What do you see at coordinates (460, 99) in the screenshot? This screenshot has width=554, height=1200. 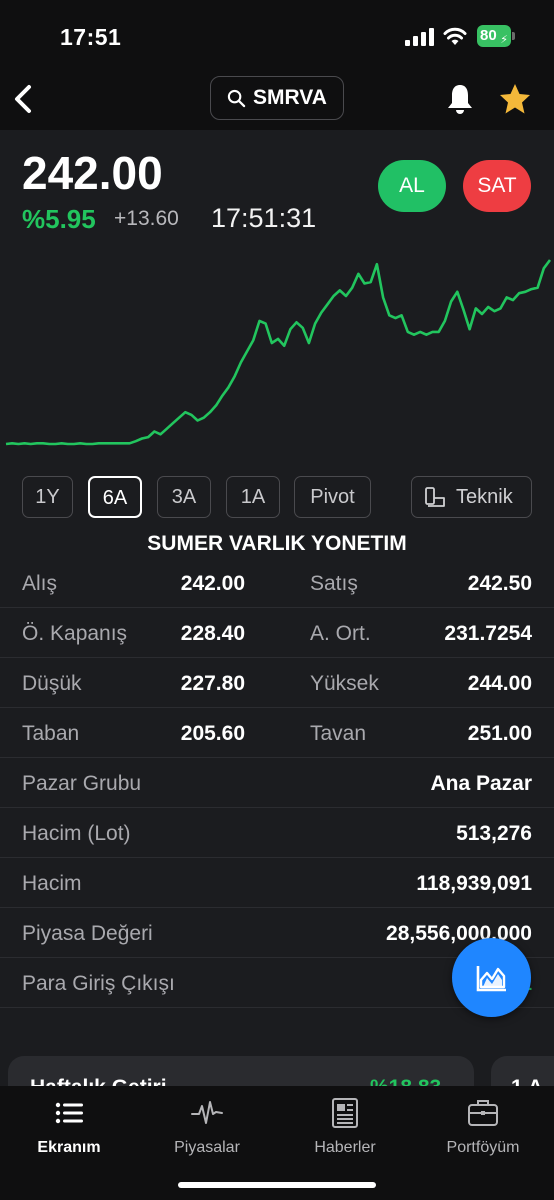 I see `bell-icon` at bounding box center [460, 99].